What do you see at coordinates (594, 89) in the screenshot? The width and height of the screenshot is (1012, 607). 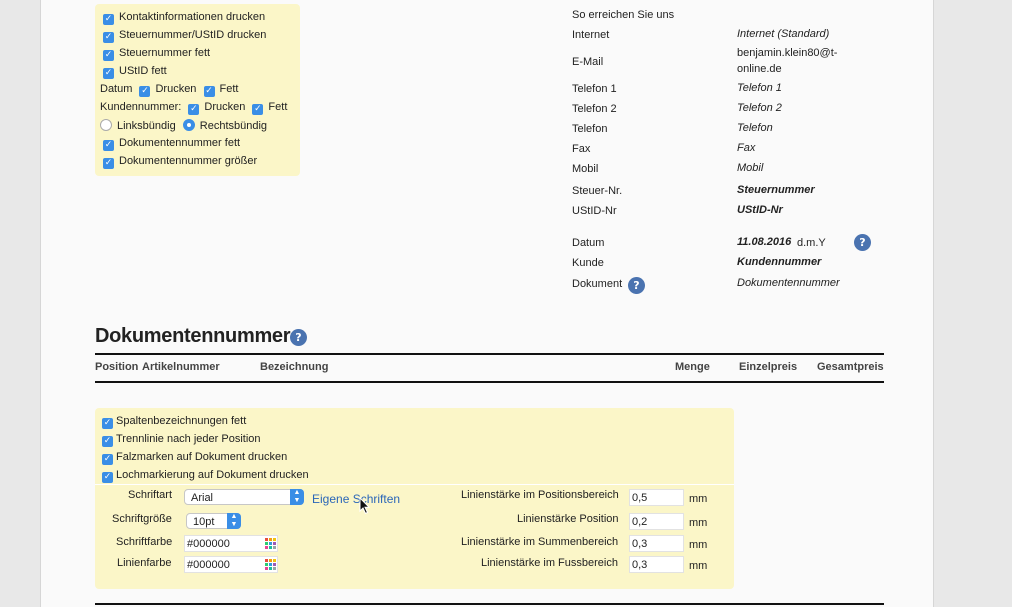 I see `contact-label-telefon1: Telefon 1` at bounding box center [594, 89].